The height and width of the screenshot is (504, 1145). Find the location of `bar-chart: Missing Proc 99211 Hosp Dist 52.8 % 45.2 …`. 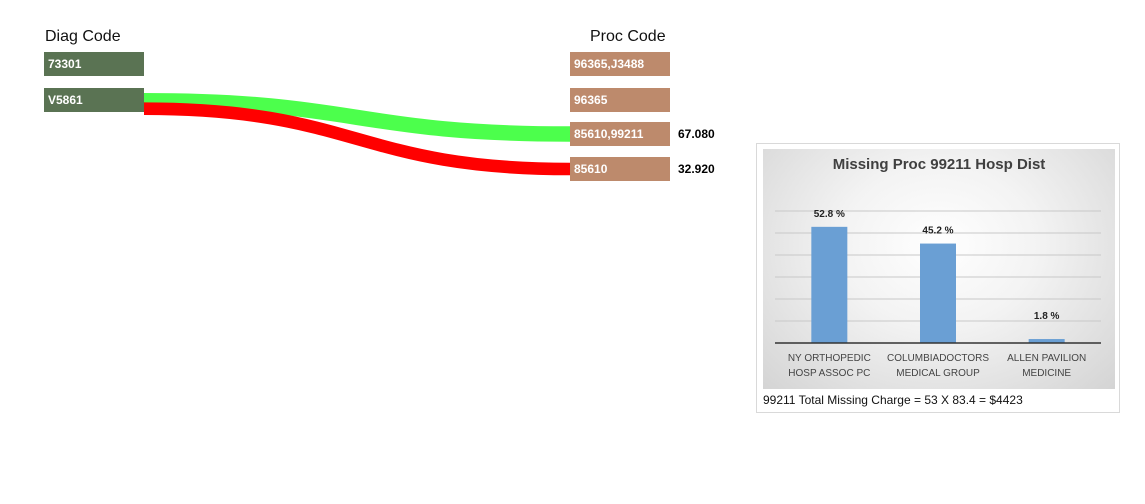

bar-chart: Missing Proc 99211 Hosp Dist 52.8 % 45.2 … is located at coordinates (938, 267).